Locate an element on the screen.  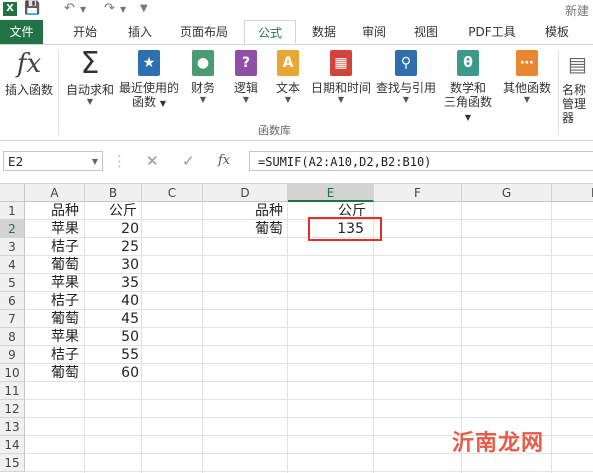
select-all-corner is located at coordinates (12, 193).